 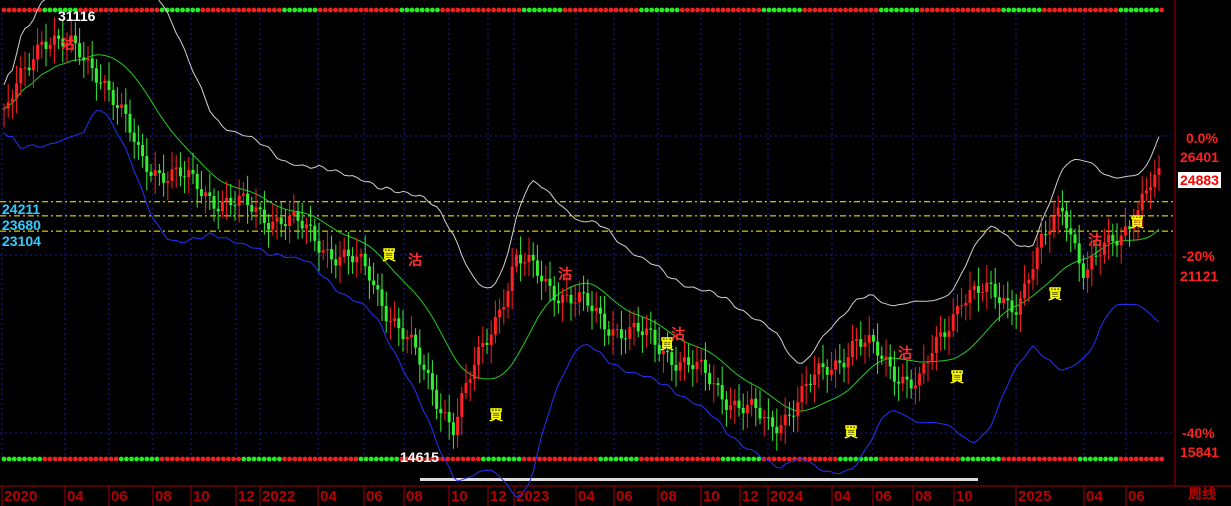 I want to click on time-axis-label: 06, so click(x=119, y=496).